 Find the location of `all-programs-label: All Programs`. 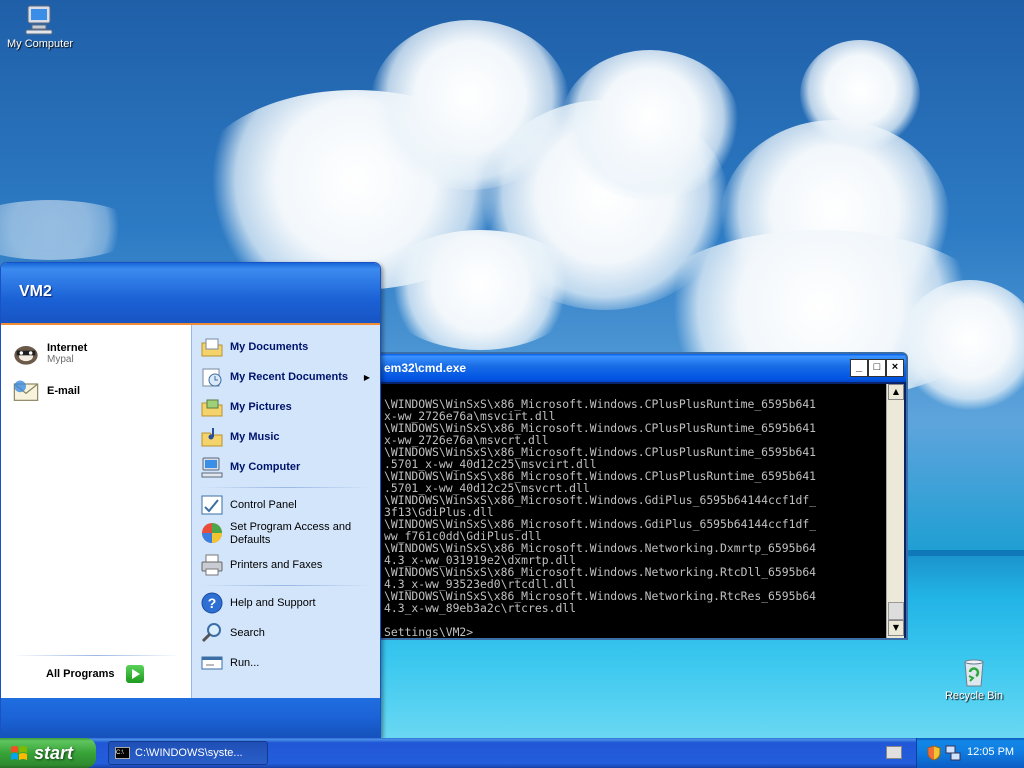

all-programs-label: All Programs is located at coordinates (80, 674).